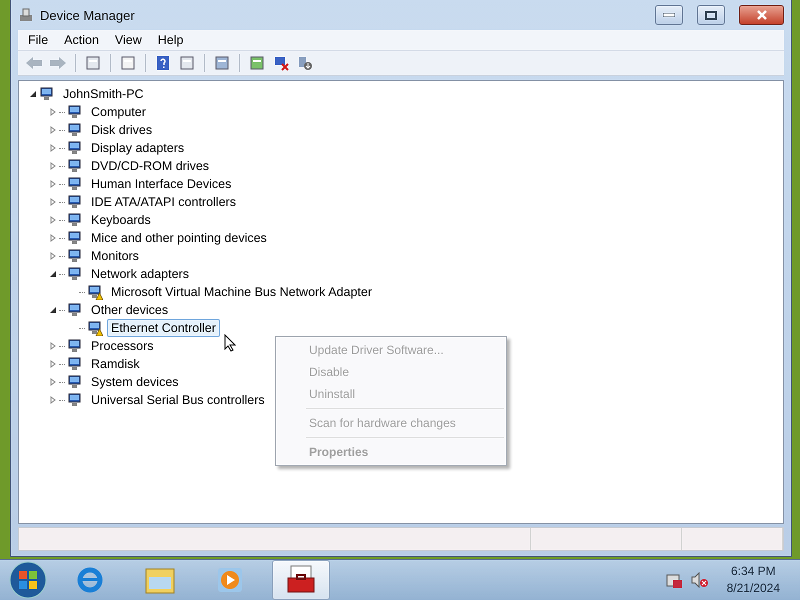  I want to click on taskbar-button, so click(301, 580).